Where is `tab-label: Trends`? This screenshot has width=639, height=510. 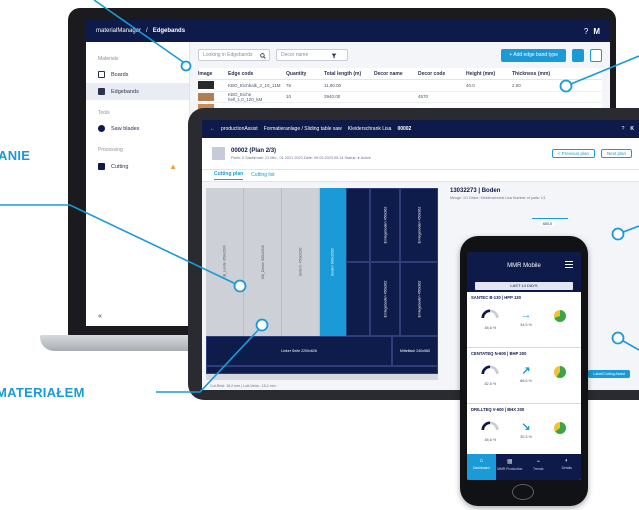
tab-label: Trends is located at coordinates (538, 469).